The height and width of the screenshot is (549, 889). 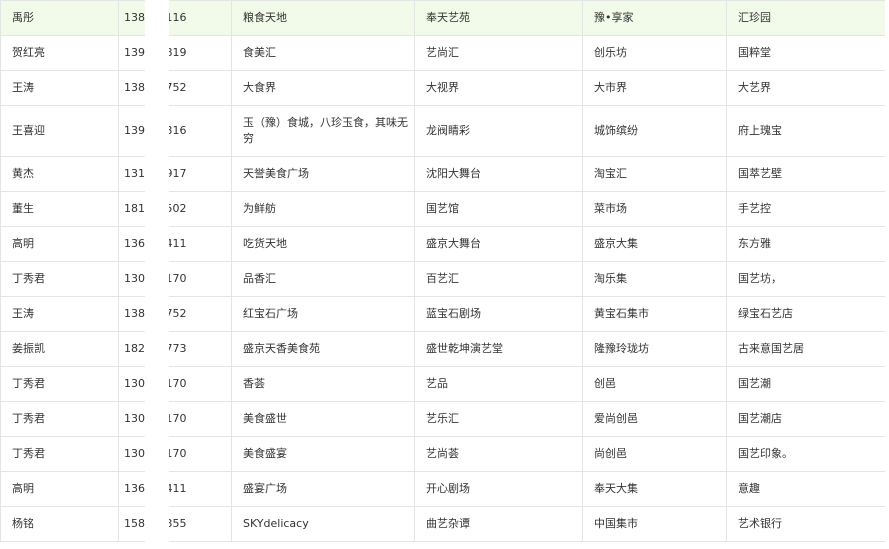 What do you see at coordinates (654, 53) in the screenshot?
I see `market-name-cell: 创乐坊` at bounding box center [654, 53].